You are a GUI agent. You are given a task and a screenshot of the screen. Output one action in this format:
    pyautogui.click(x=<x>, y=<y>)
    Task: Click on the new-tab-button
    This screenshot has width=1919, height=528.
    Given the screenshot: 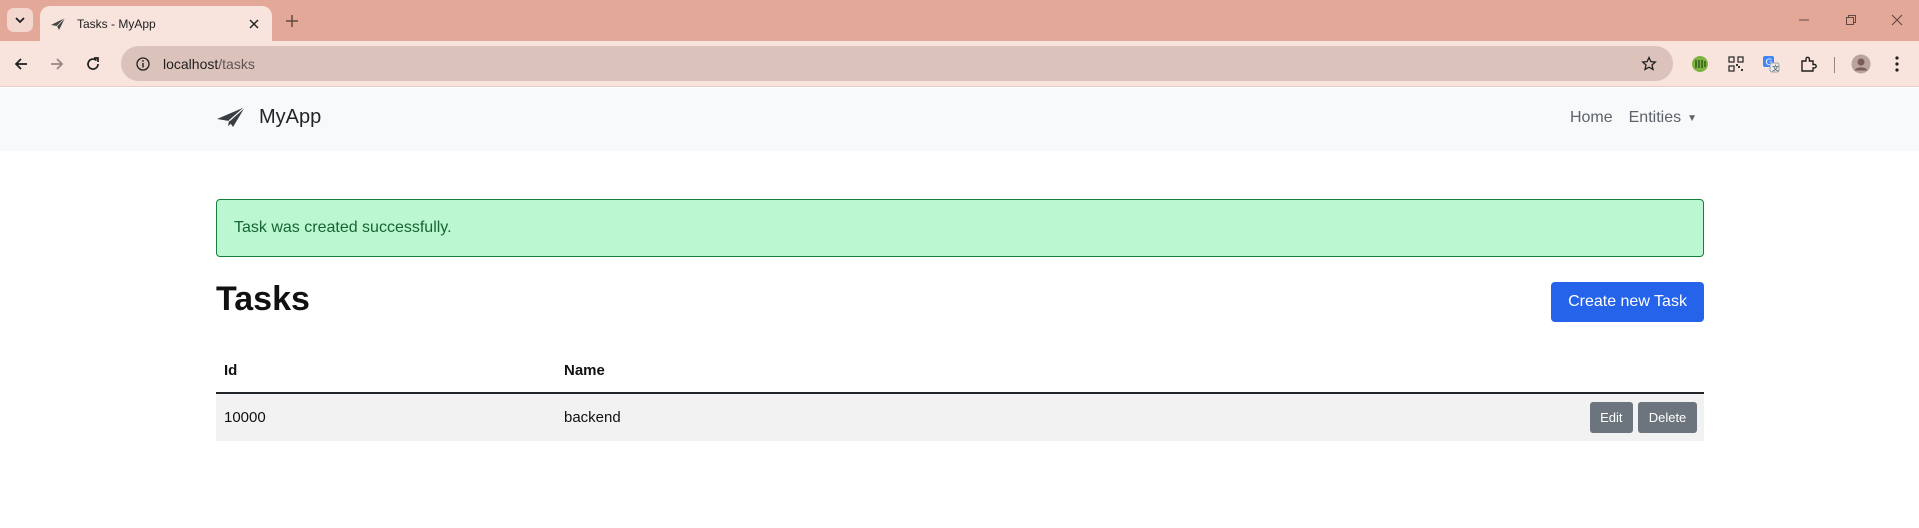 What is the action you would take?
    pyautogui.click(x=292, y=21)
    